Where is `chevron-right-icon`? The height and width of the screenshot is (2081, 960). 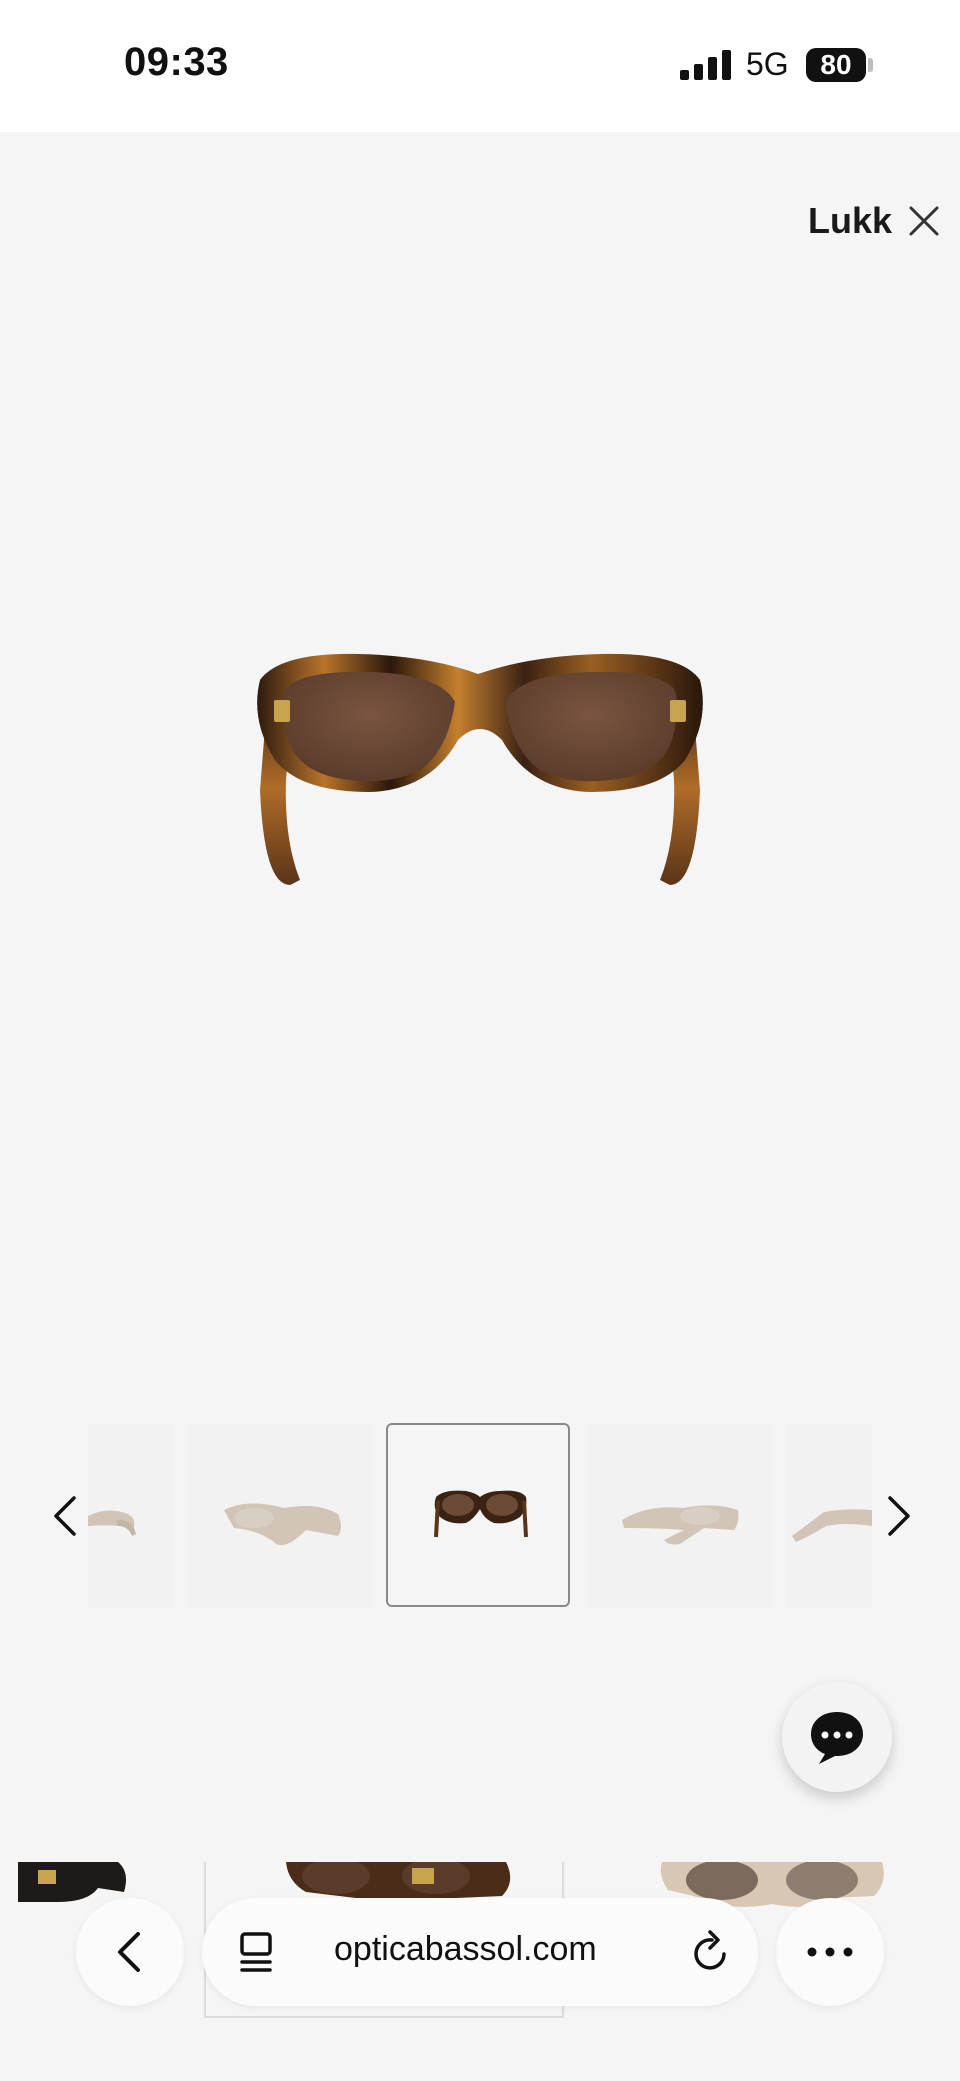
chevron-right-icon is located at coordinates (898, 1516).